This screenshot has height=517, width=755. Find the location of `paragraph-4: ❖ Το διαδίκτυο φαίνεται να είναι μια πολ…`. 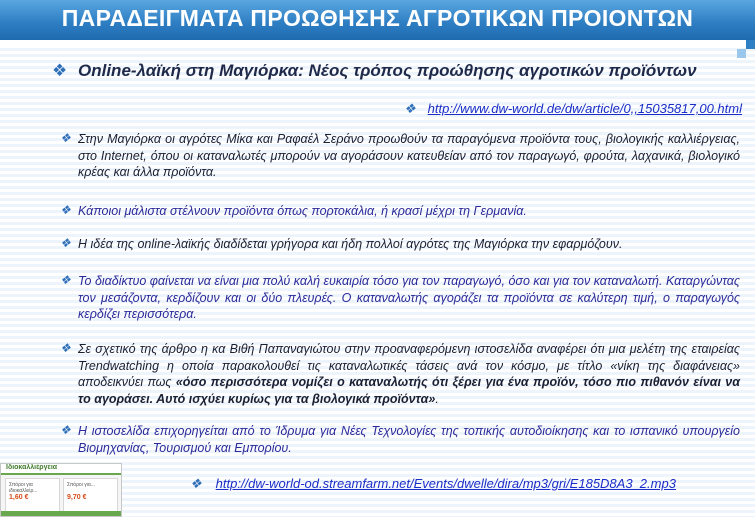

paragraph-4: ❖ Το διαδίκτυο φαίνεται να είναι μια πολ… is located at coordinates (400, 298).